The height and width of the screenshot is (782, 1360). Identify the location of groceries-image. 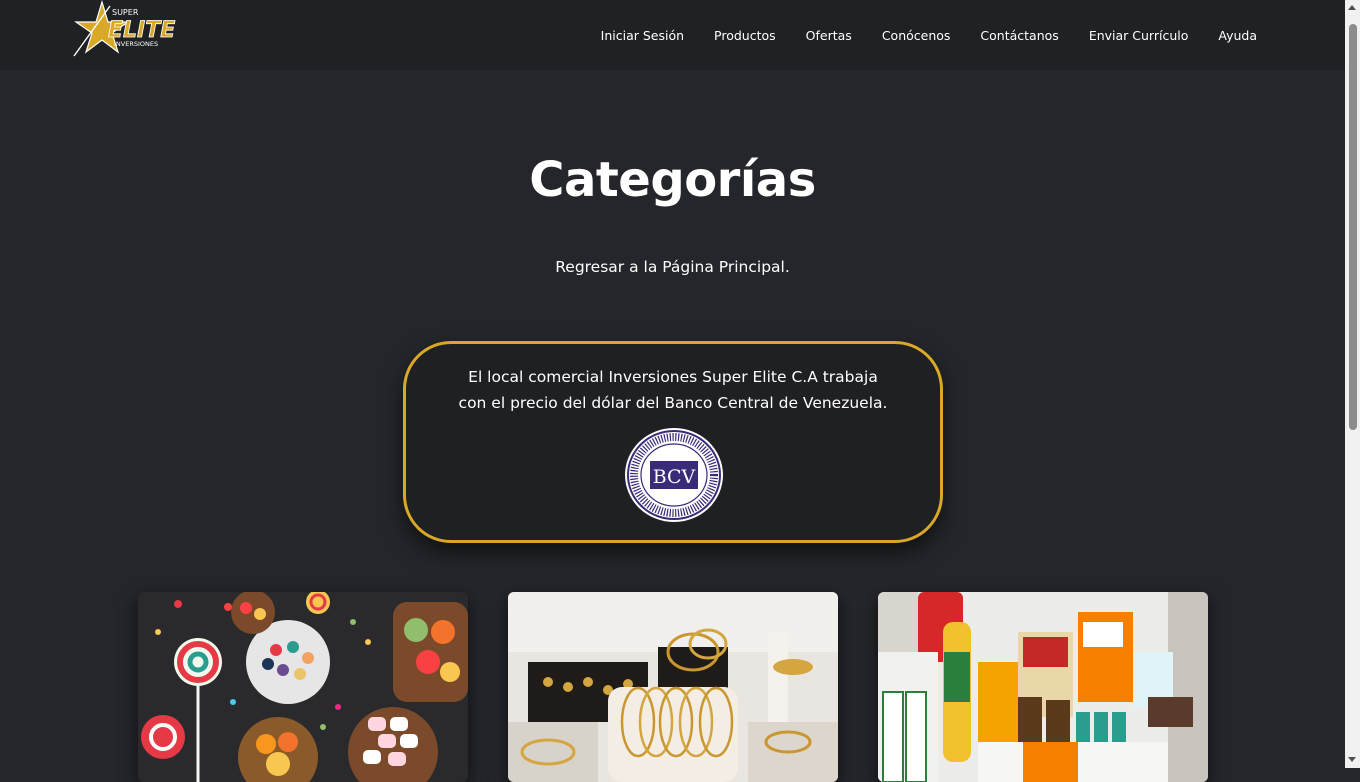
(1043, 687).